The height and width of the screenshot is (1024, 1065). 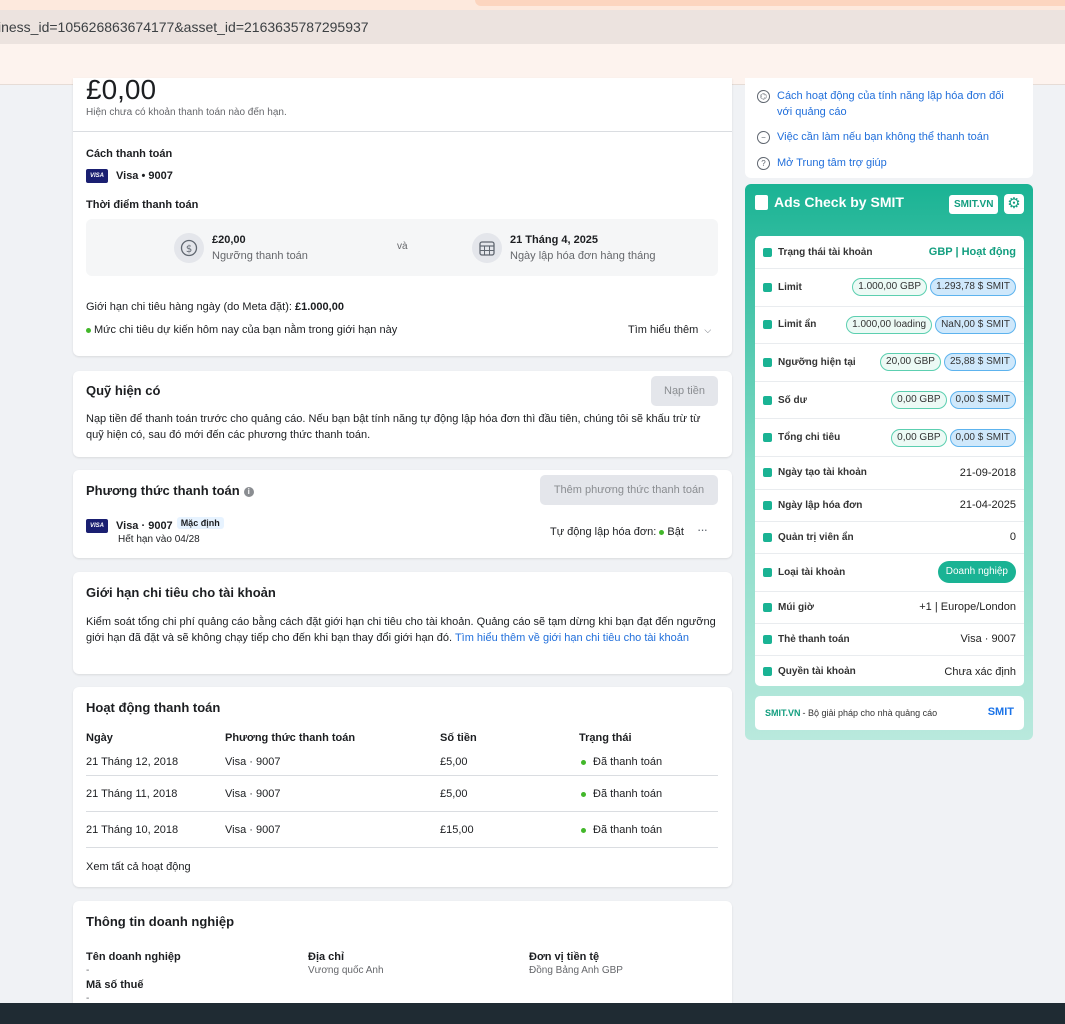 I want to click on business-name-label: Tên doanh nghiệp, so click(x=133, y=957).